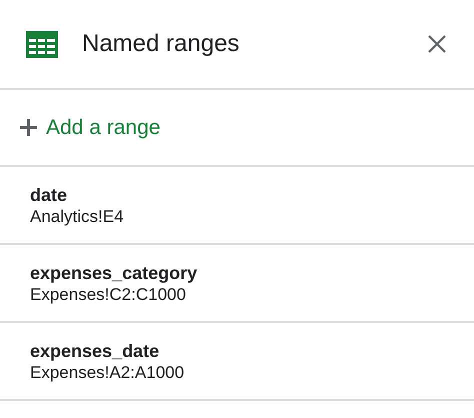 This screenshot has height=418, width=474. What do you see at coordinates (161, 44) in the screenshot?
I see `panel-title: Named ranges` at bounding box center [161, 44].